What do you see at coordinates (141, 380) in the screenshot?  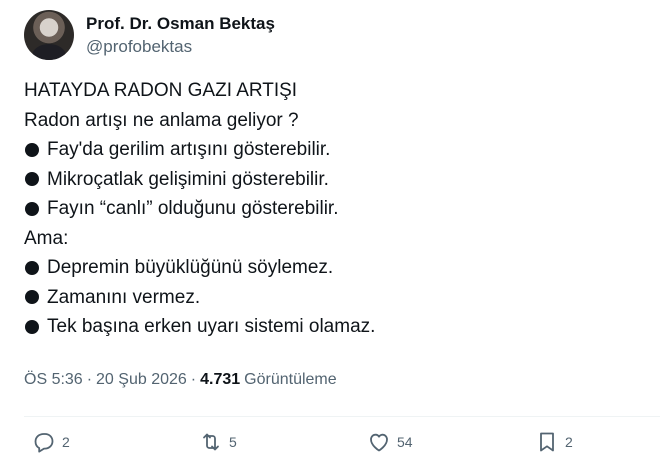 I see `tweet-date: 20 Şub 2026` at bounding box center [141, 380].